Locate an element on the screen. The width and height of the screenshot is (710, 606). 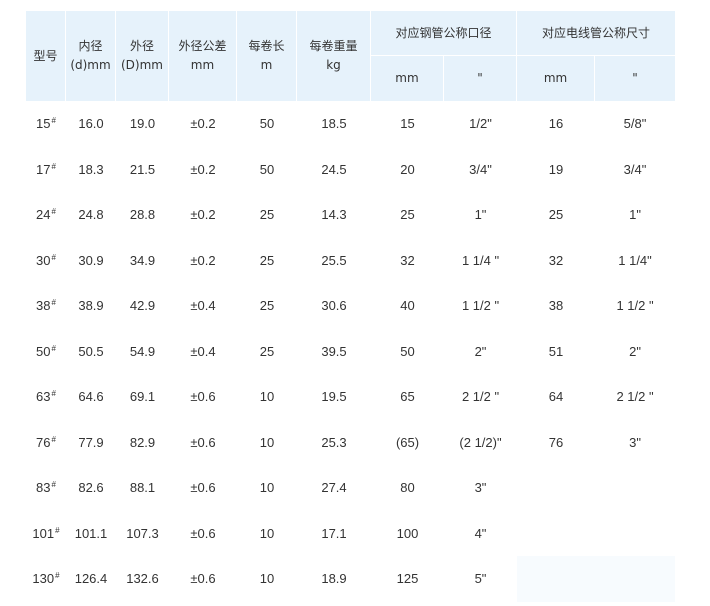
cell-inner-diameter: 64.6 is located at coordinates (91, 397).